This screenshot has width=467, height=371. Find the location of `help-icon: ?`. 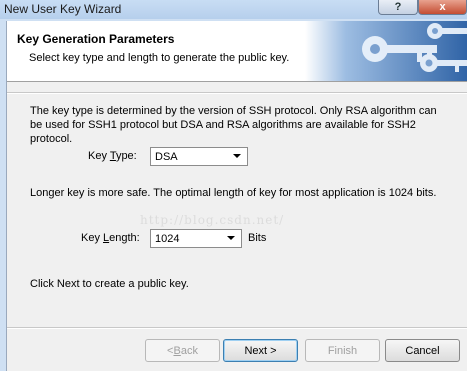

help-icon: ? is located at coordinates (398, 7).